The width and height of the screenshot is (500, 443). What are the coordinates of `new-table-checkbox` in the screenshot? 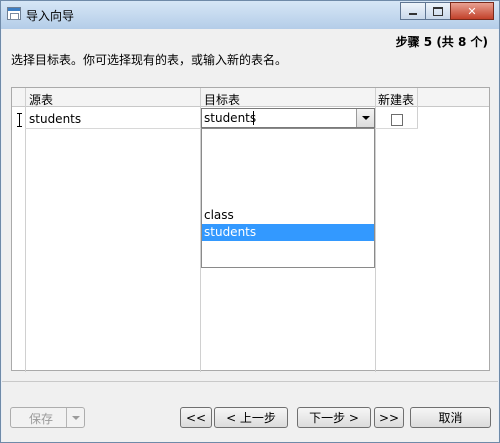 It's located at (397, 120).